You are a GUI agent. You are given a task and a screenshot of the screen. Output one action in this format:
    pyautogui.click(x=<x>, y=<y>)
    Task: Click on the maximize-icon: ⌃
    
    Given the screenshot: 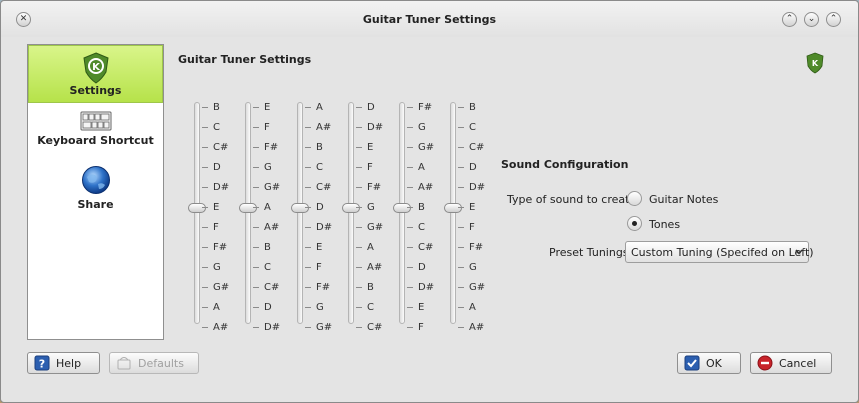 What is the action you would take?
    pyautogui.click(x=833, y=19)
    